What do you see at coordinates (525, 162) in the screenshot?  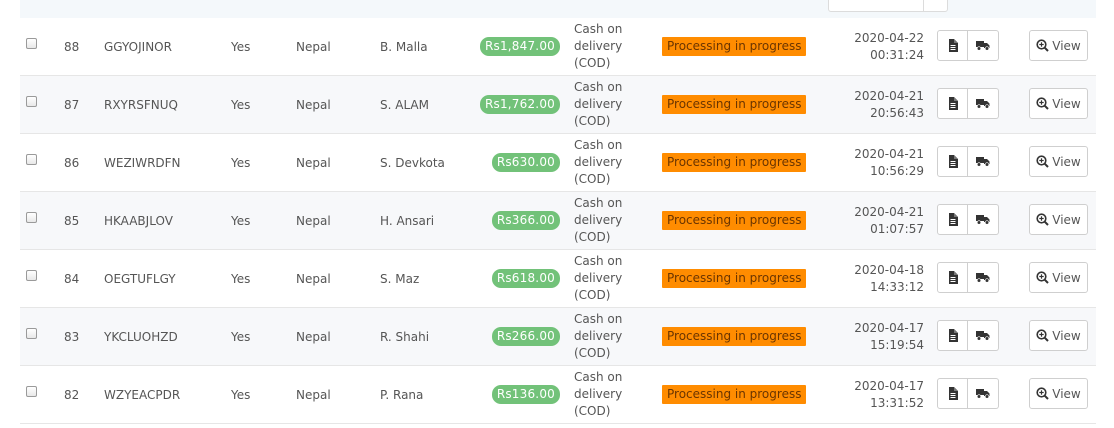 I see `price-badge: Rs630.00` at bounding box center [525, 162].